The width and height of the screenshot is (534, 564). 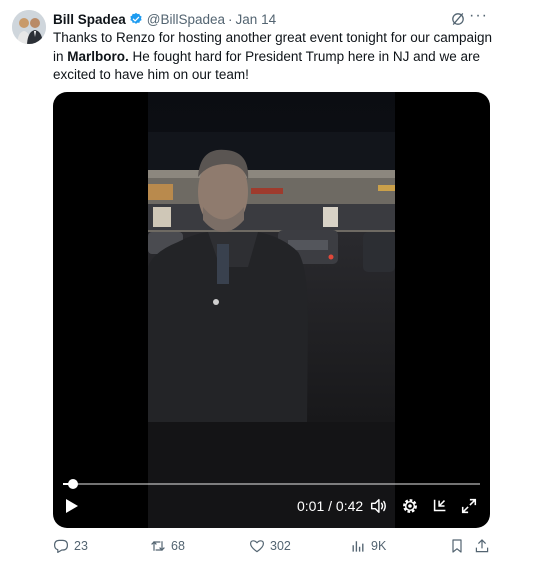 I want to click on reply-icon, so click(x=61, y=546).